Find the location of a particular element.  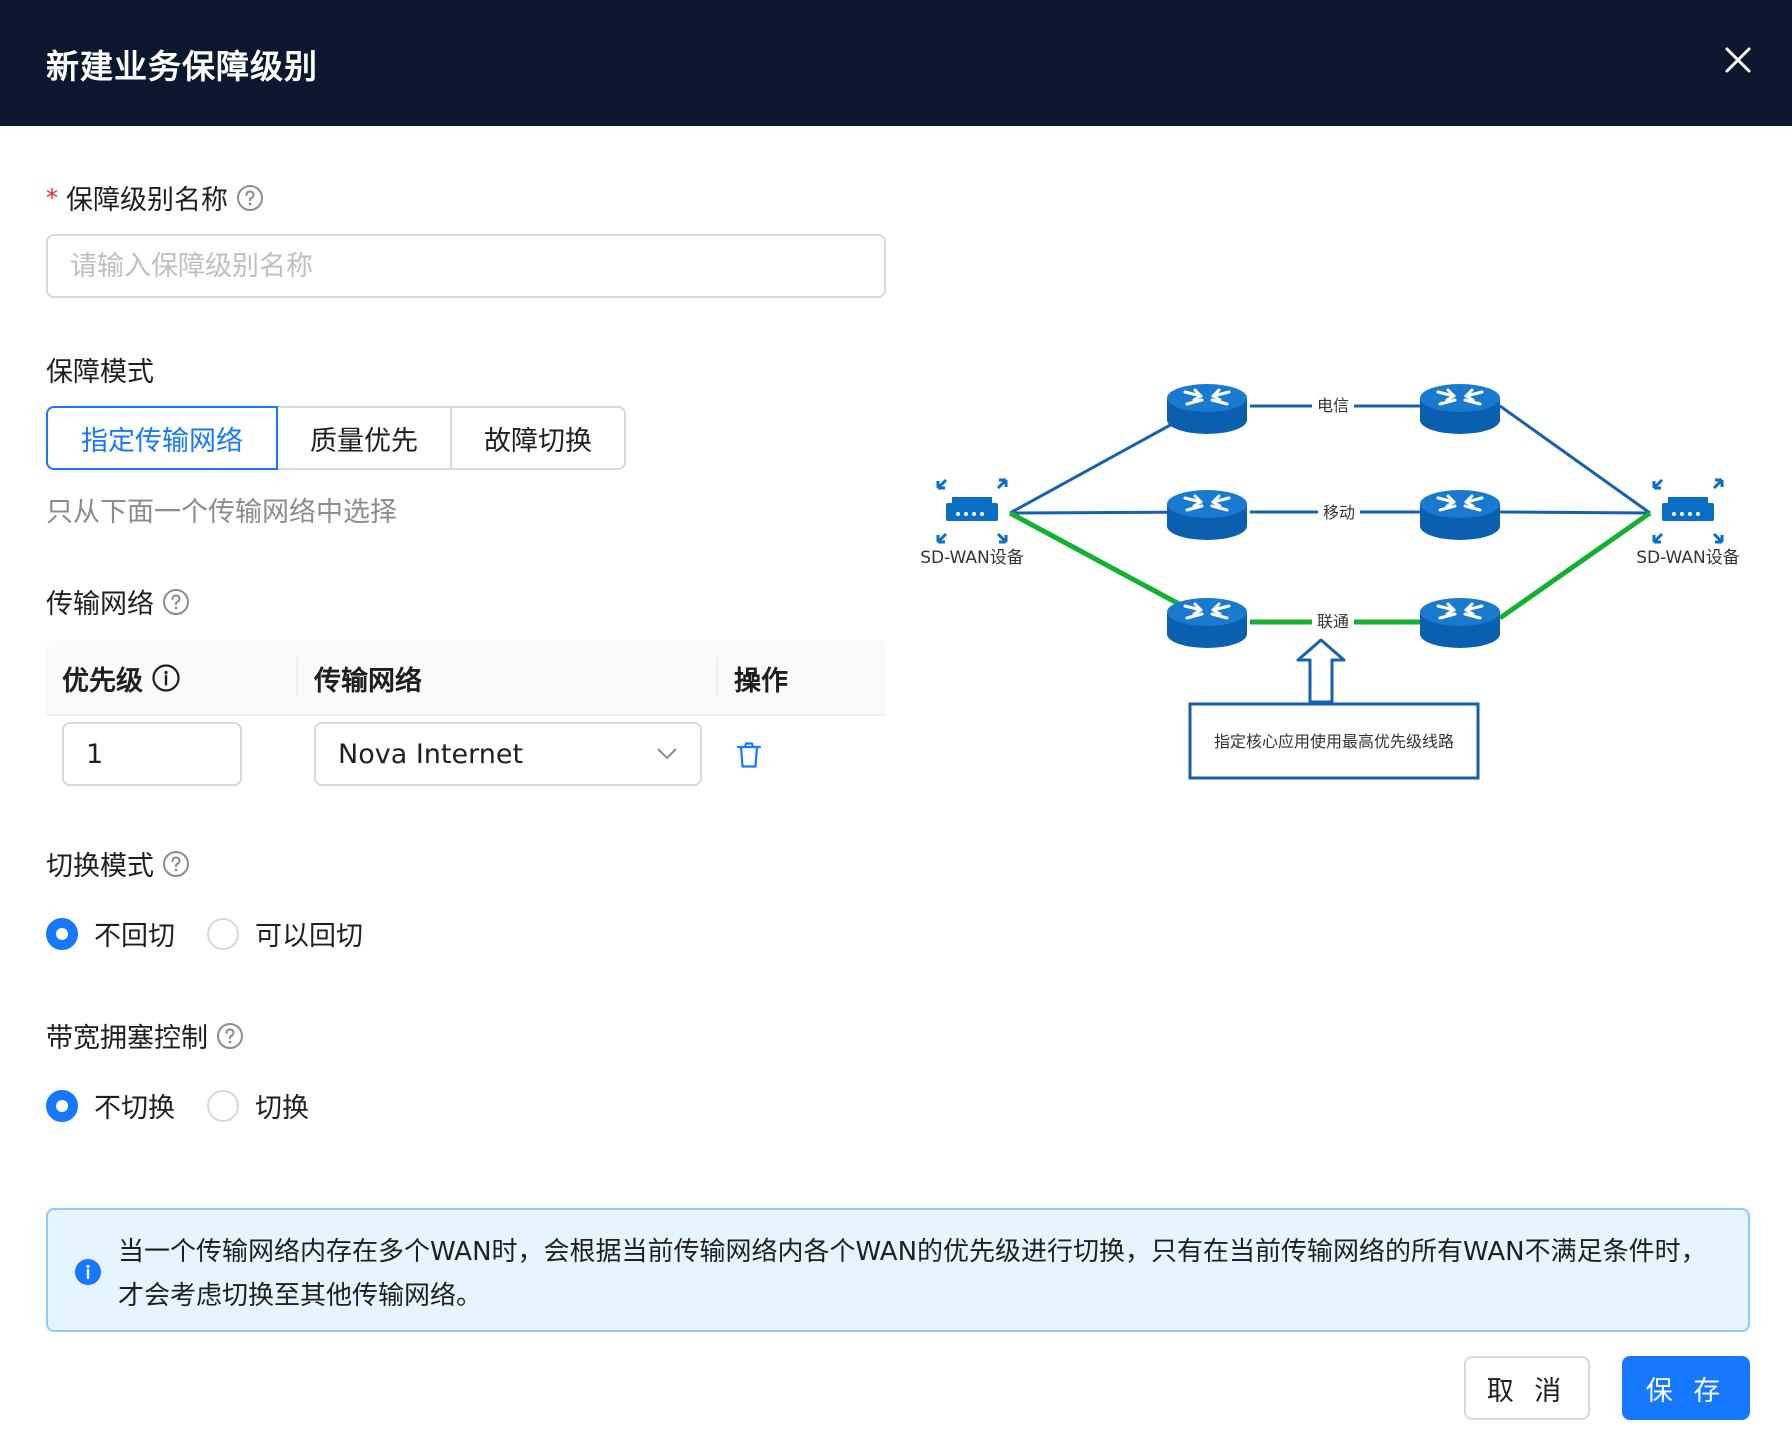

network-label: 传输网络 is located at coordinates (118, 601).